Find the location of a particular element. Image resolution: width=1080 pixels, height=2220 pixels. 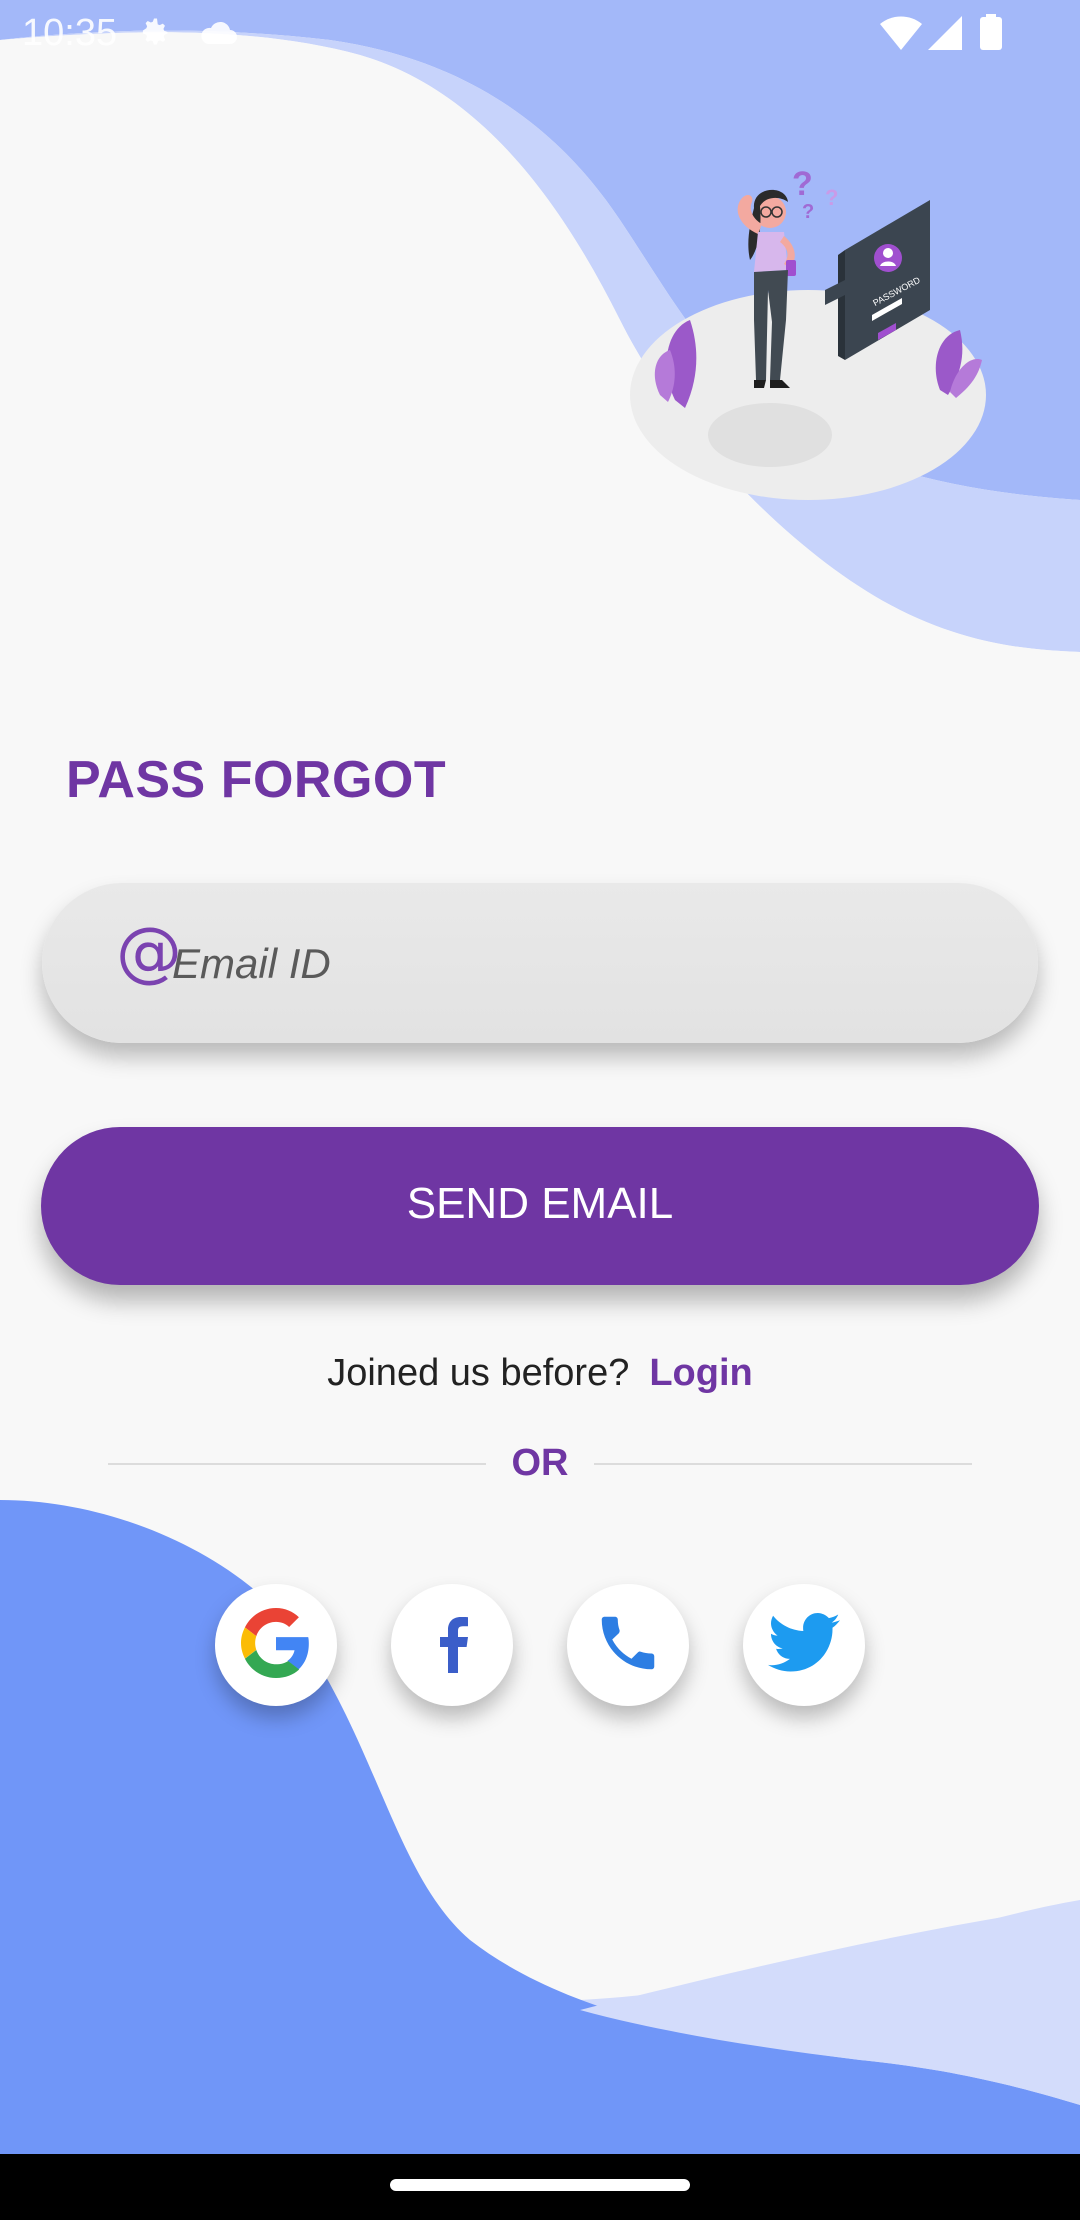

joined-row: Joined us before? Login is located at coordinates (540, 1373).